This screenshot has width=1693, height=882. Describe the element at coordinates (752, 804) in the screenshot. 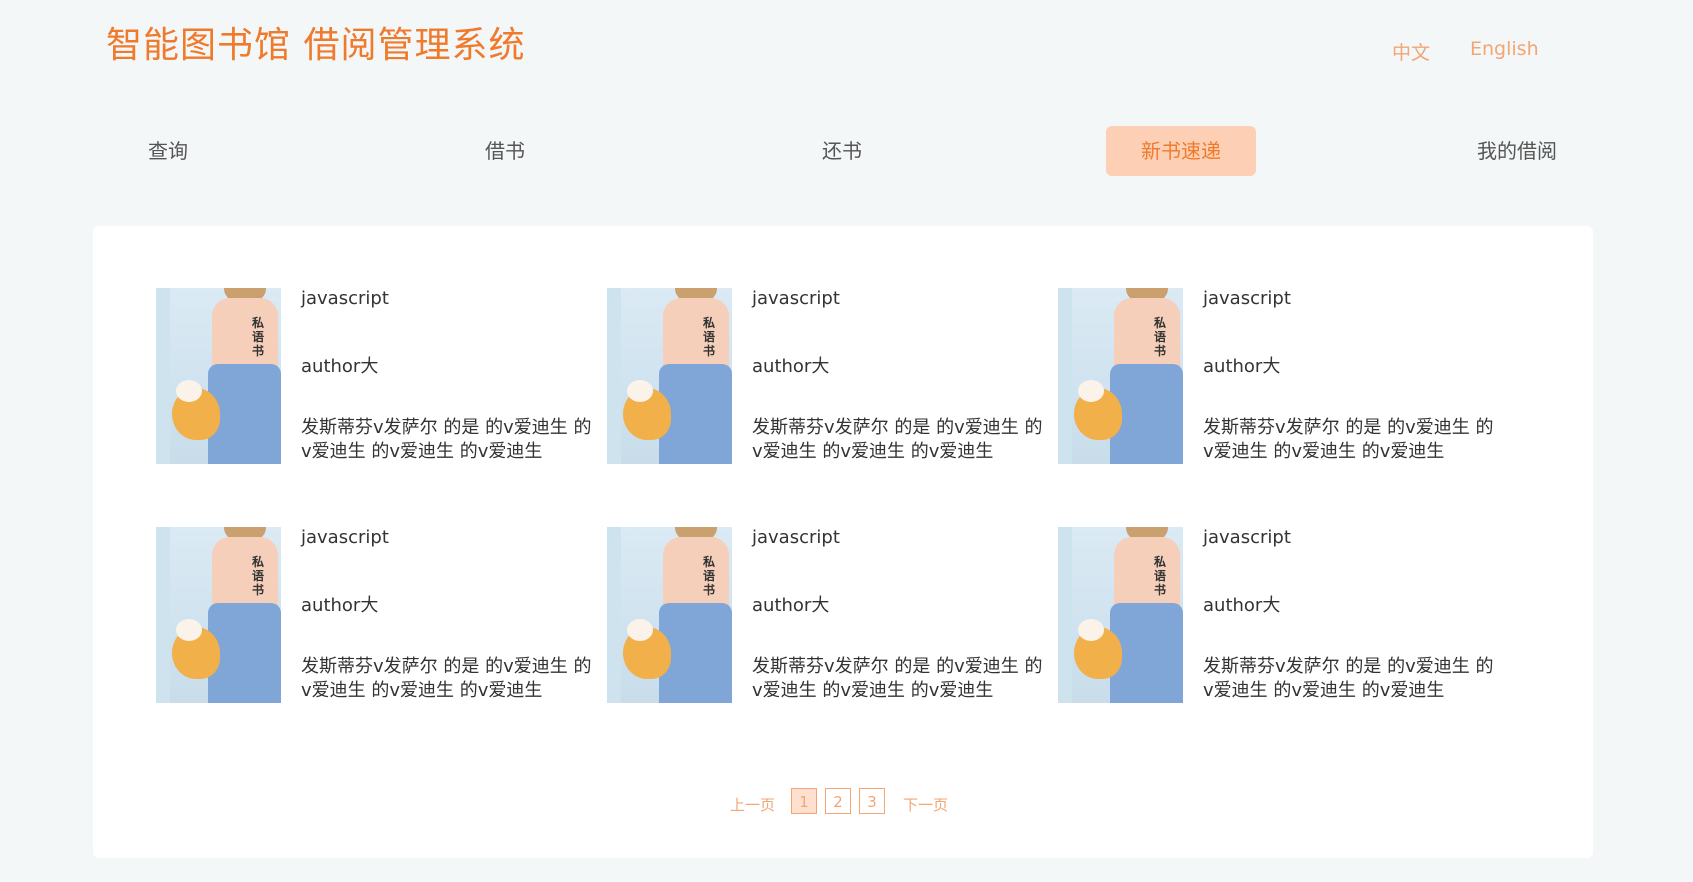

I see `prev-page-link: 上一页` at that location.